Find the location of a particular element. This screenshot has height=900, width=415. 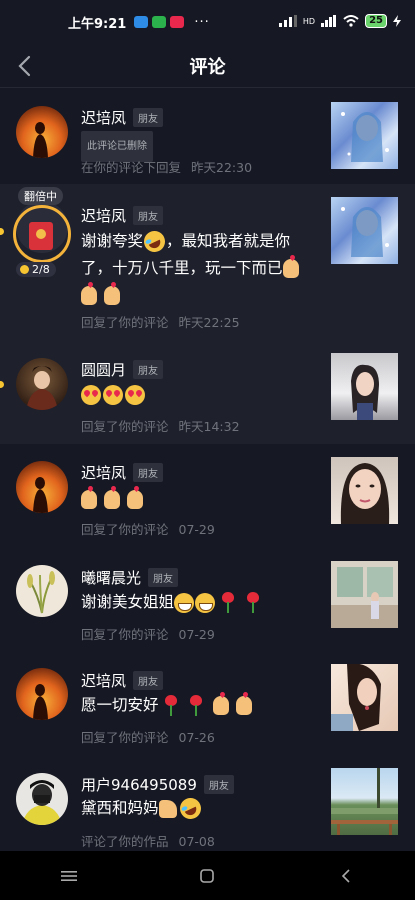

list-item: 曦曙晨光 朋友 谢谢美女姐姐 回复了你的评论 07-29 is located at coordinates (207, 599).